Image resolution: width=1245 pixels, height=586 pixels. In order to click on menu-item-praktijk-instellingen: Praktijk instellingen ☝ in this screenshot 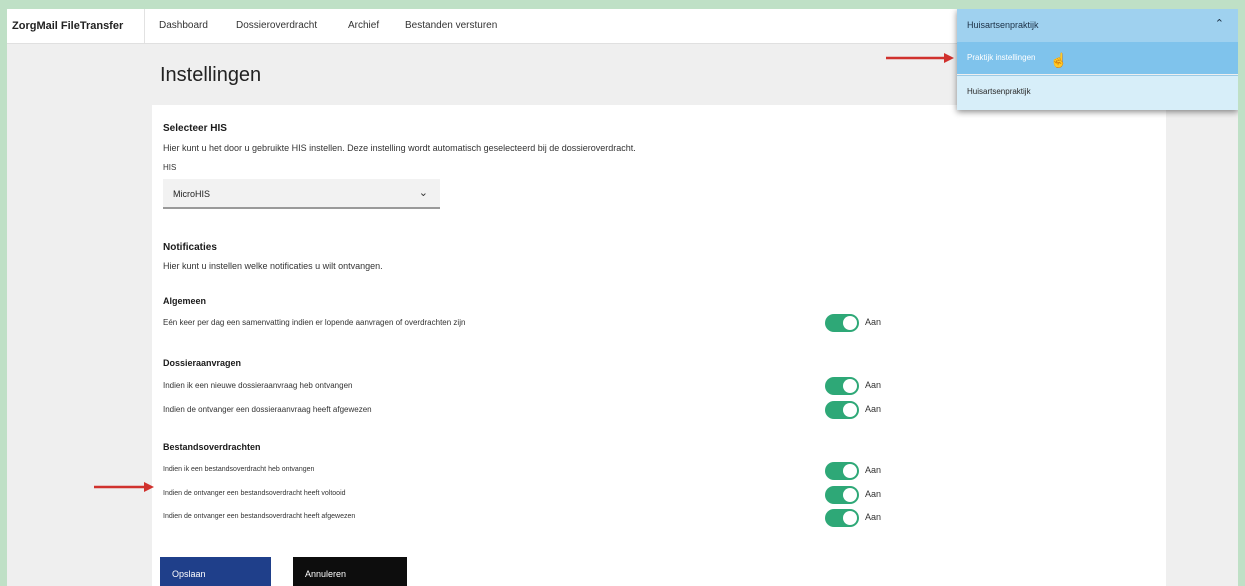, I will do `click(1097, 58)`.